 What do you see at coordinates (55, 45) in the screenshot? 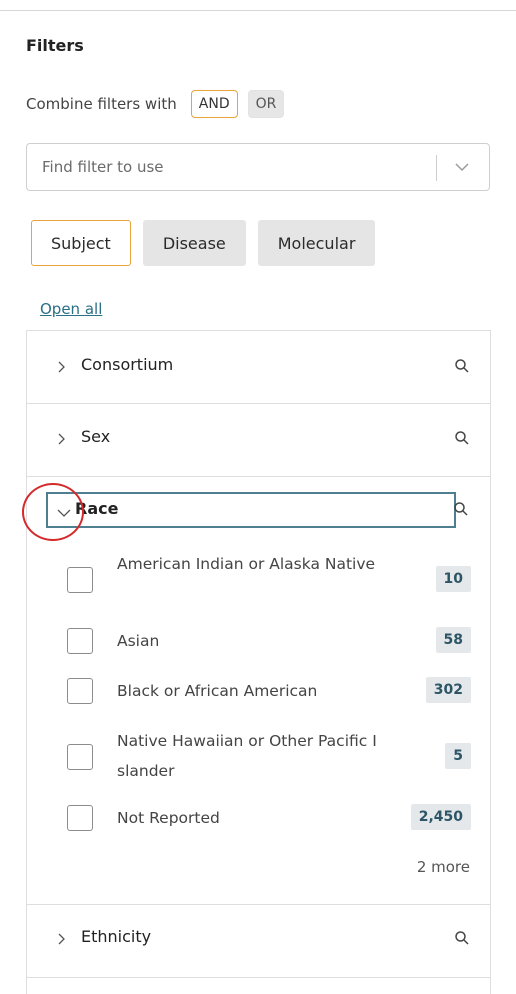
I see `filters-heading: Filters` at bounding box center [55, 45].